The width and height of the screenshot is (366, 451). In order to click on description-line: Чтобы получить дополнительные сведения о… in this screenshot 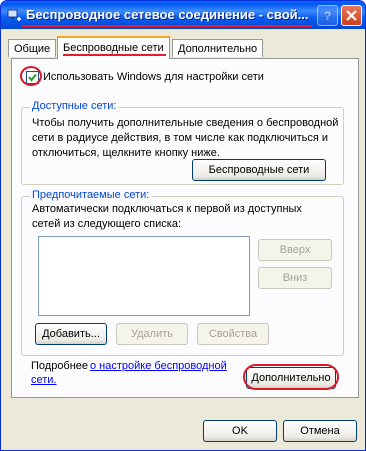, I will do `click(185, 123)`.